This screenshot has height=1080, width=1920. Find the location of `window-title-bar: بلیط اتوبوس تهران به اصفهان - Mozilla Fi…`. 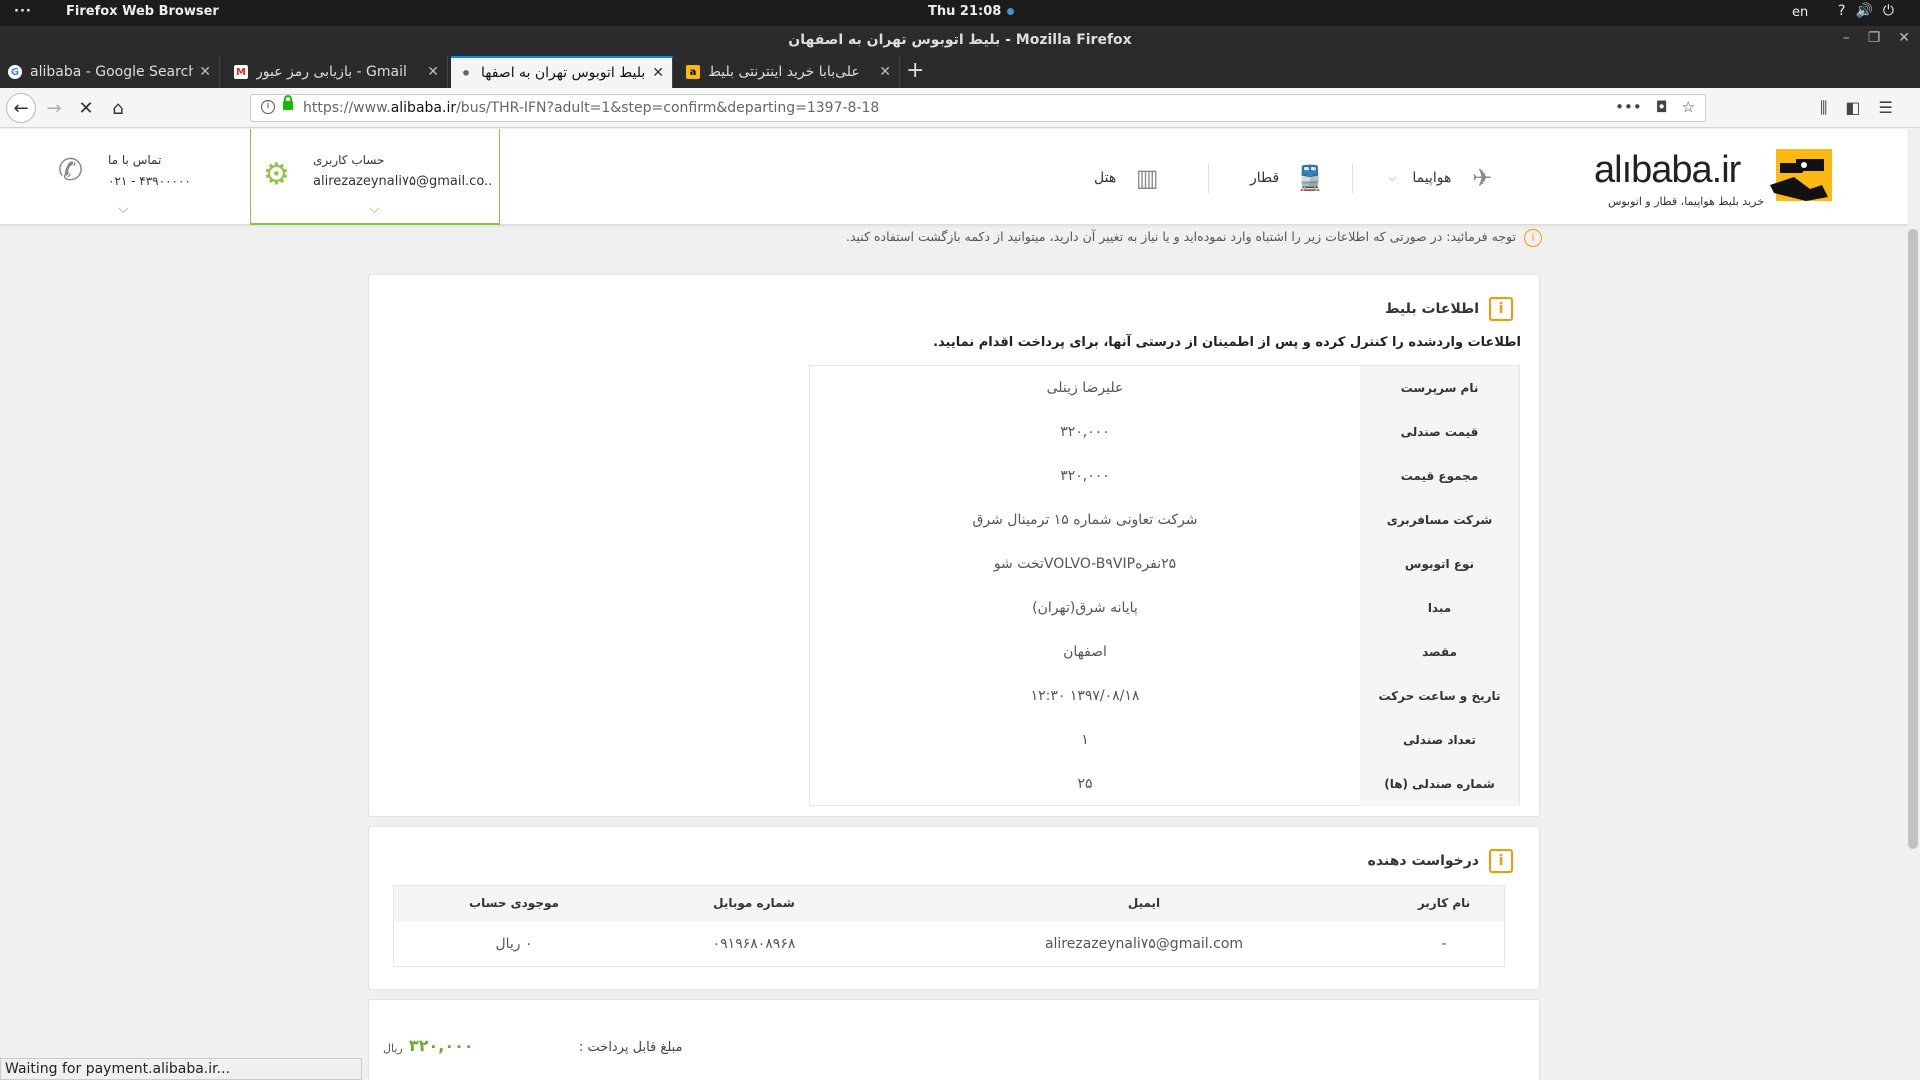

window-title-bar: بلیط اتوبوس تهران به اصفهان - Mozilla Fi… is located at coordinates (960, 41).